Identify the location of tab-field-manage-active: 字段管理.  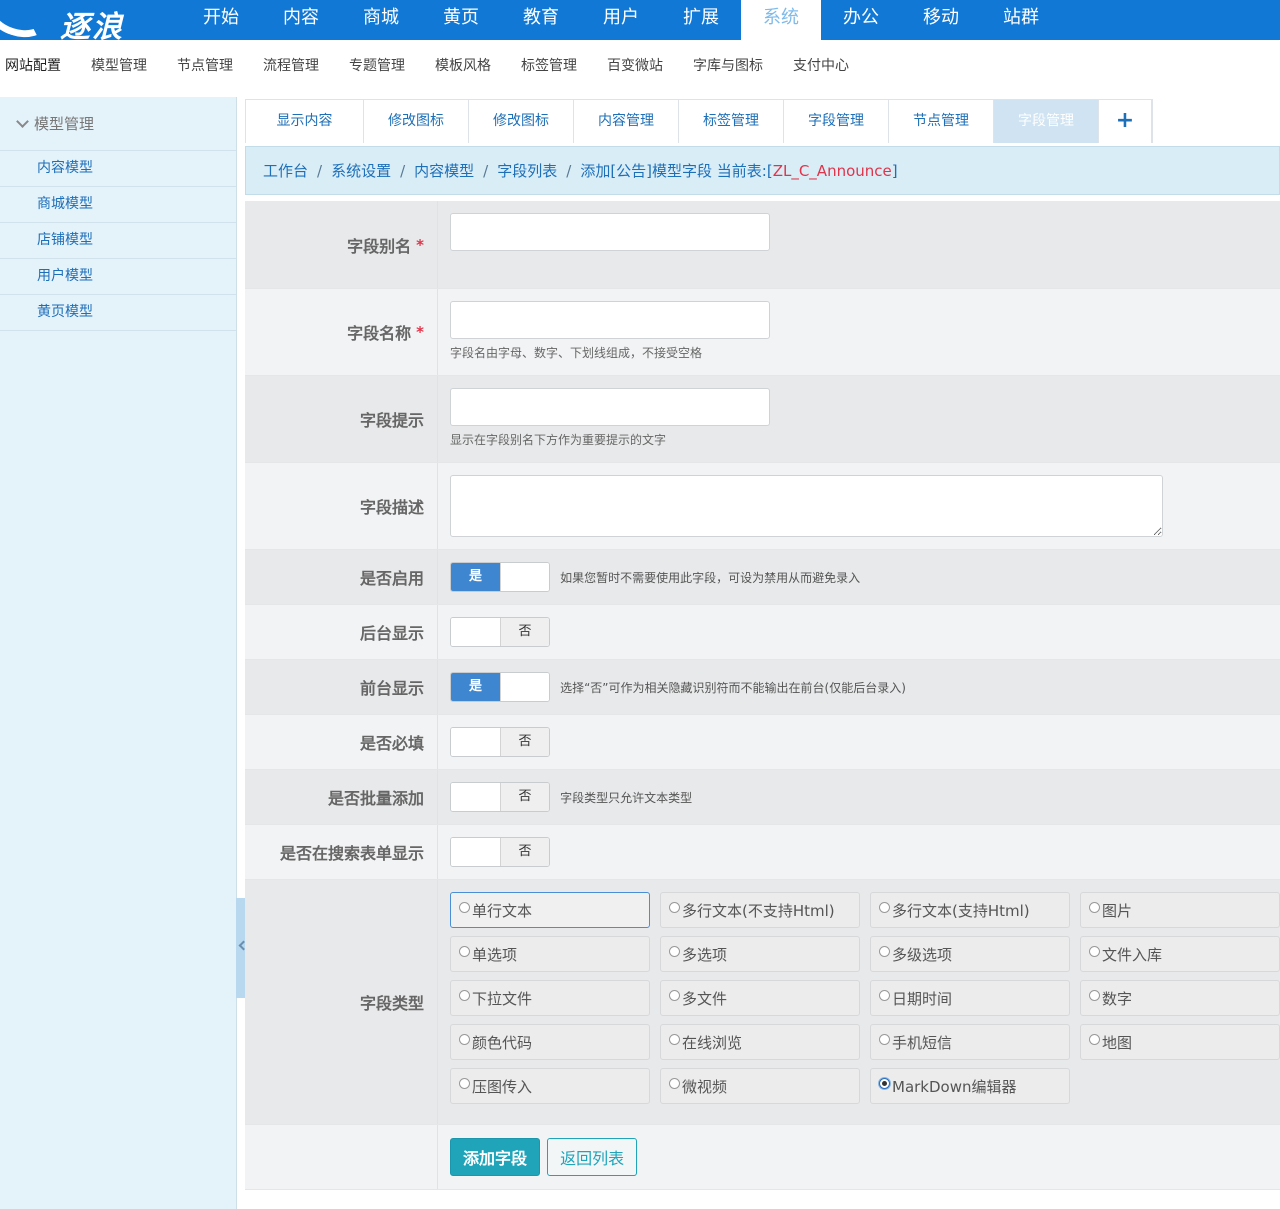
(1046, 121).